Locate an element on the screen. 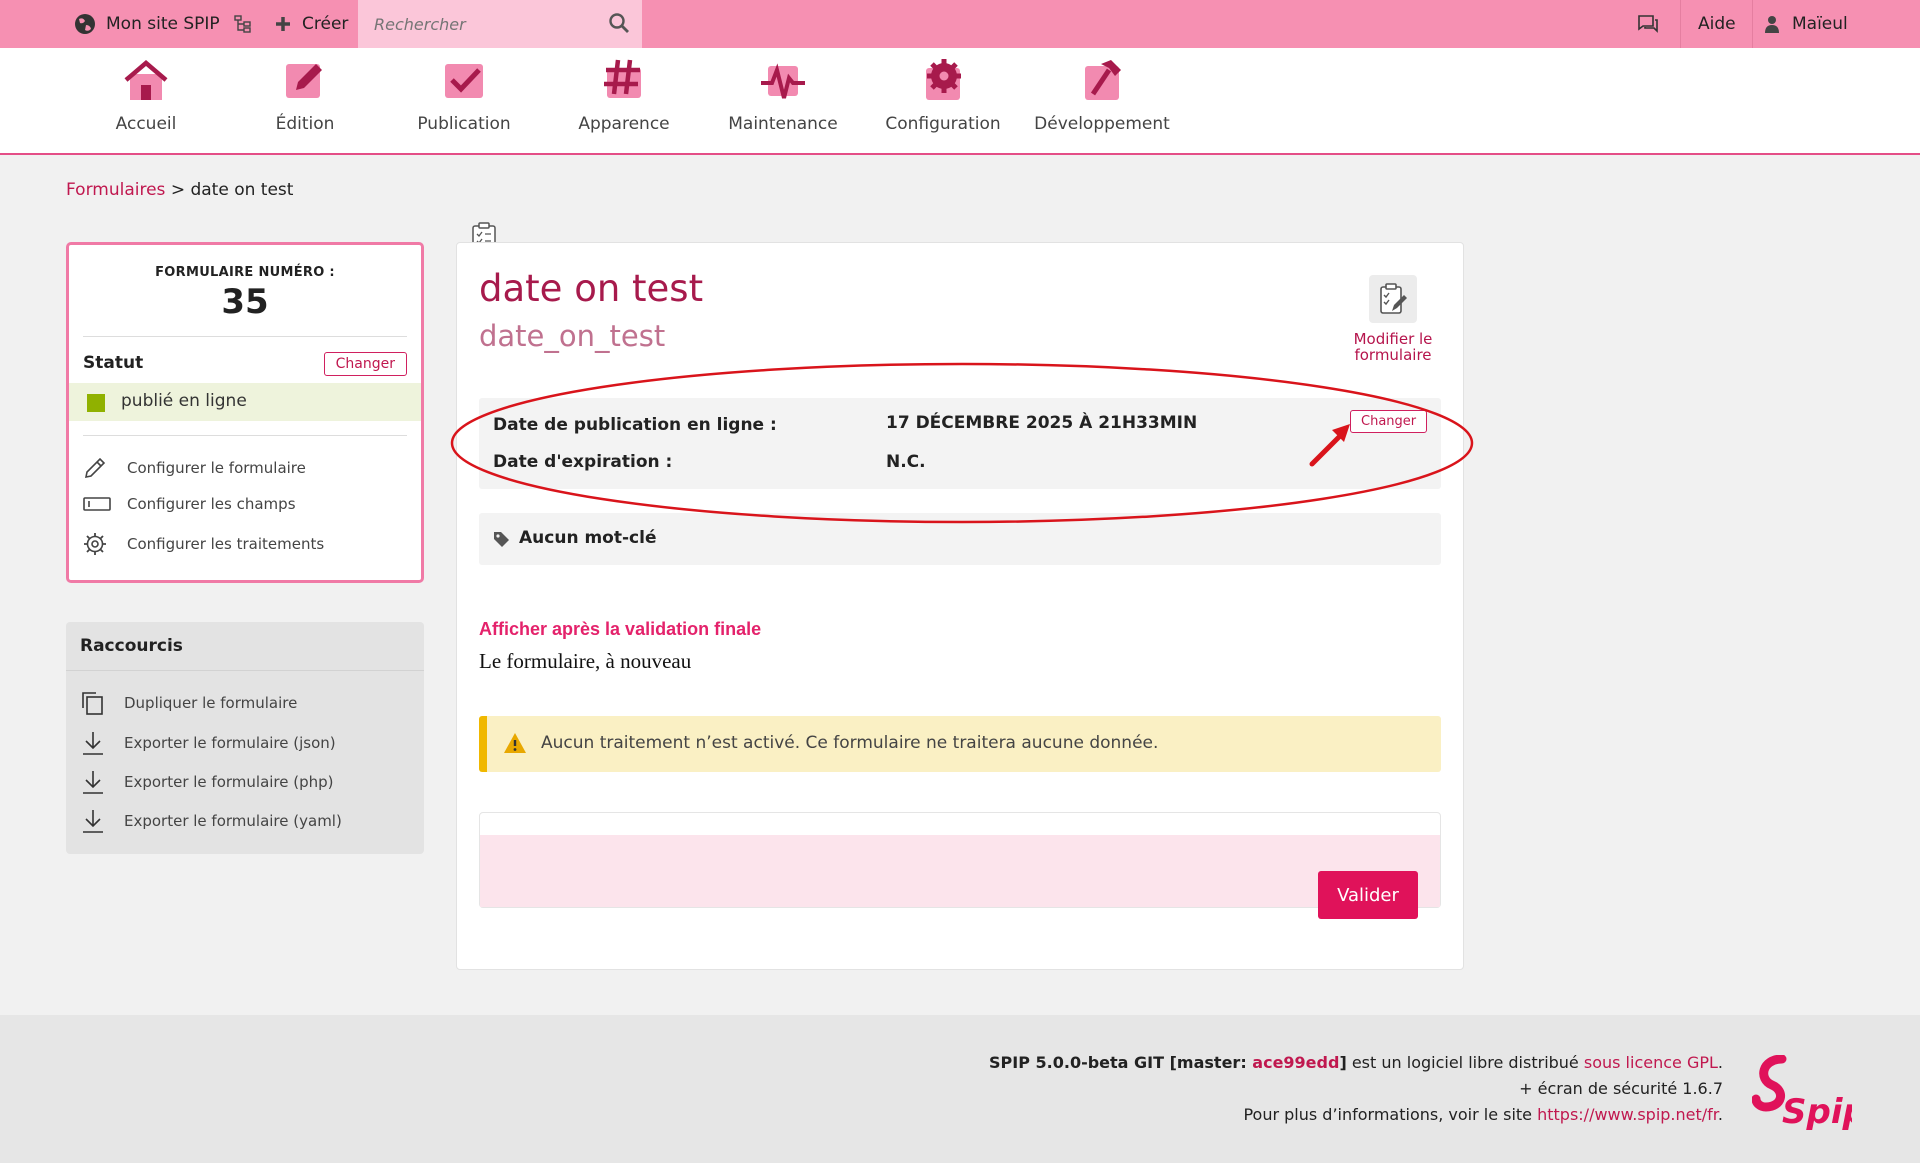 The image size is (1920, 1163). shortcut-label: Dupliquer le formulaire is located at coordinates (211, 703).